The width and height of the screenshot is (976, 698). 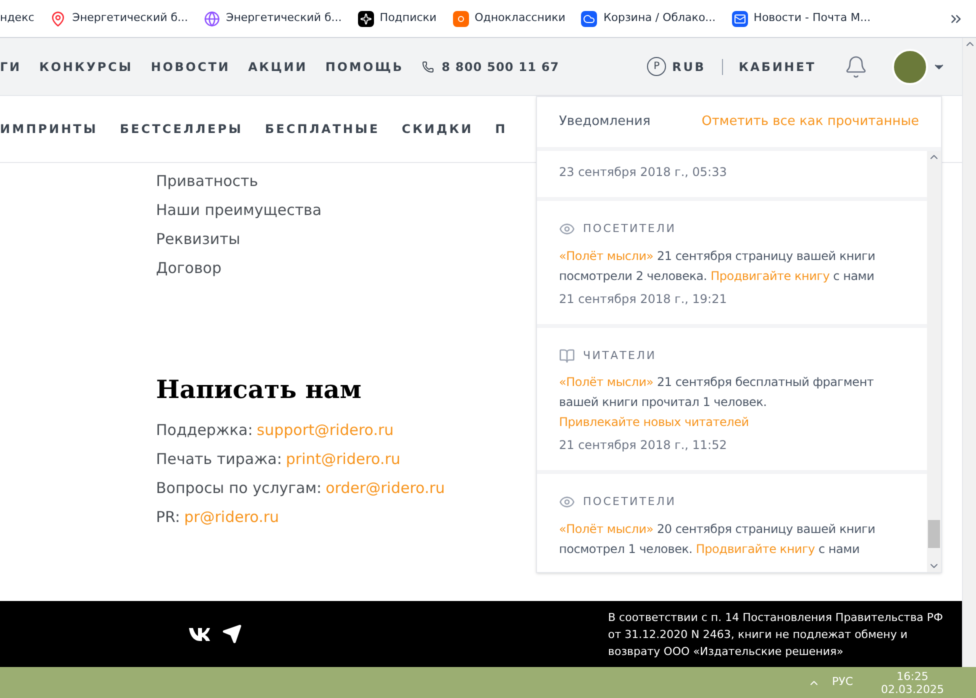 What do you see at coordinates (198, 239) in the screenshot?
I see `footer-link: Реквизиты` at bounding box center [198, 239].